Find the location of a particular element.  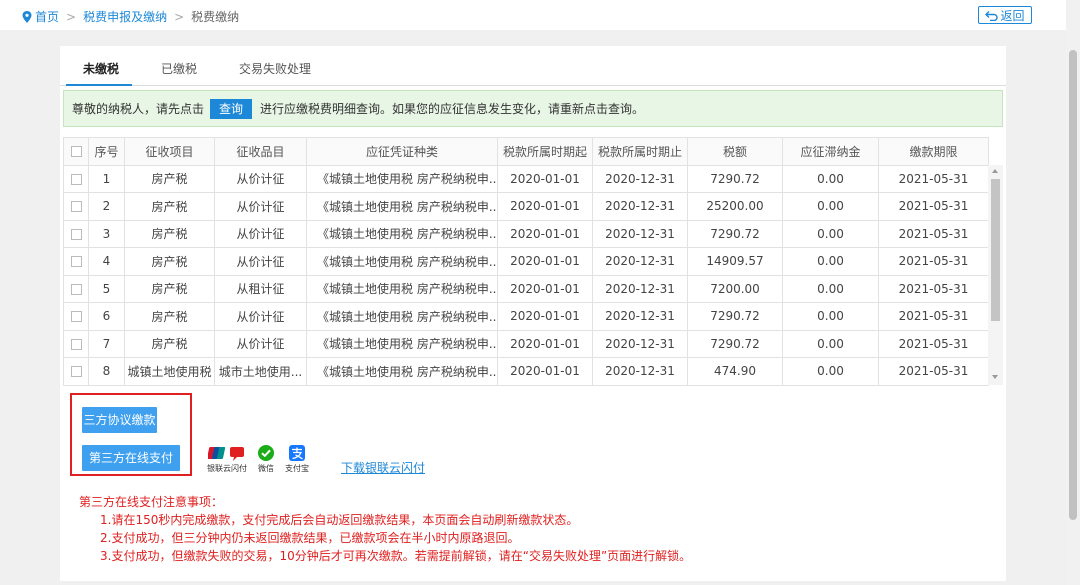

column-header: 序号 is located at coordinates (106, 151).